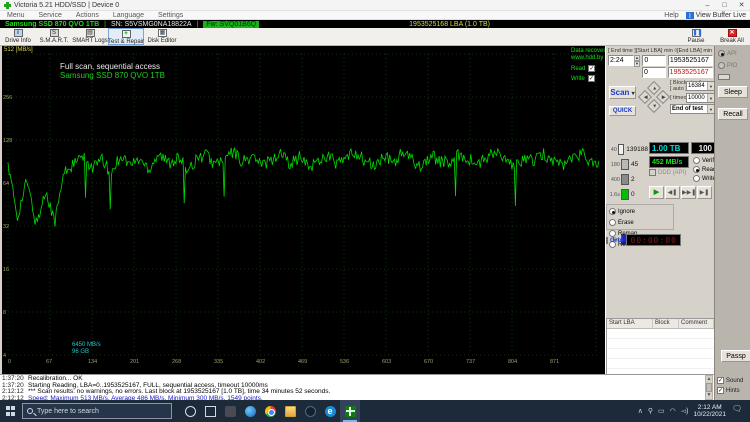  What do you see at coordinates (637, 61) in the screenshot?
I see `end-time-spinner: ▲ ▼` at bounding box center [637, 61].